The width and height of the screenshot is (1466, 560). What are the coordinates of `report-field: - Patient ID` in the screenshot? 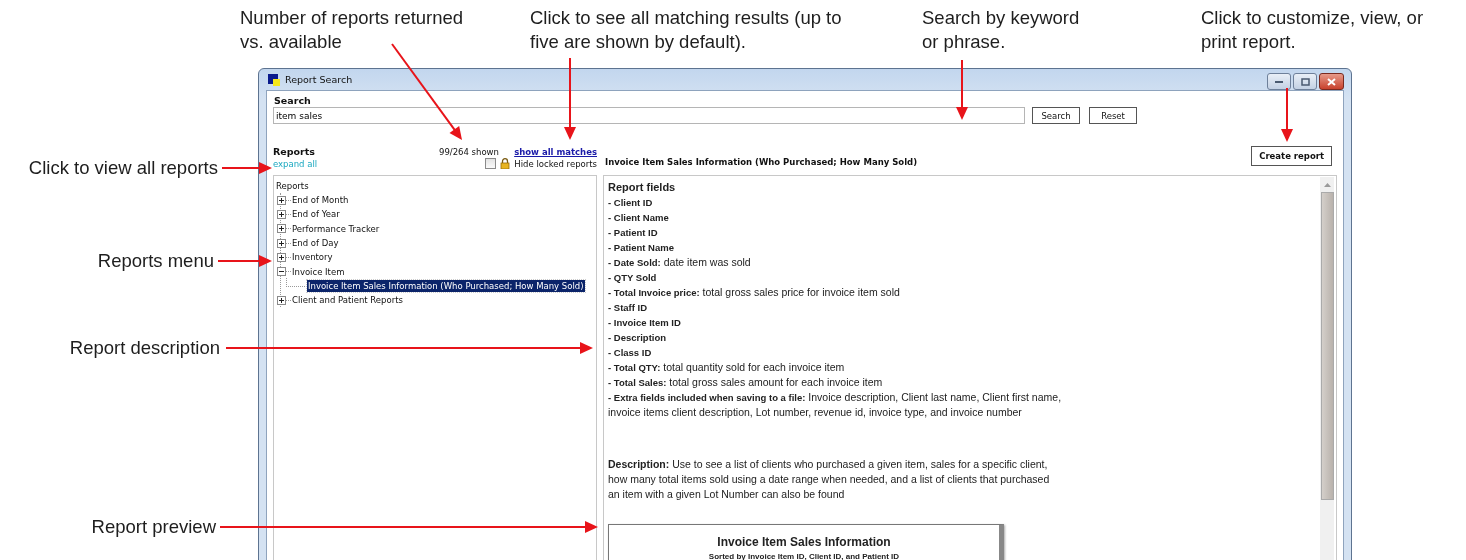 It's located at (843, 232).